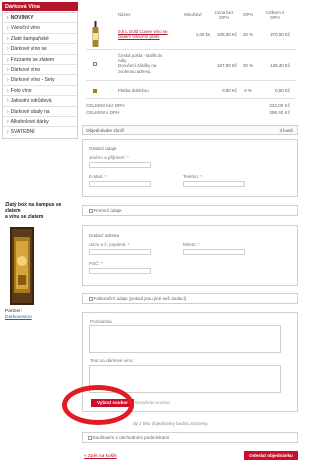 This screenshot has width=320, height=473. What do you see at coordinates (229, 90) in the screenshot?
I see `item3-price: 0,00 Kč` at bounding box center [229, 90].